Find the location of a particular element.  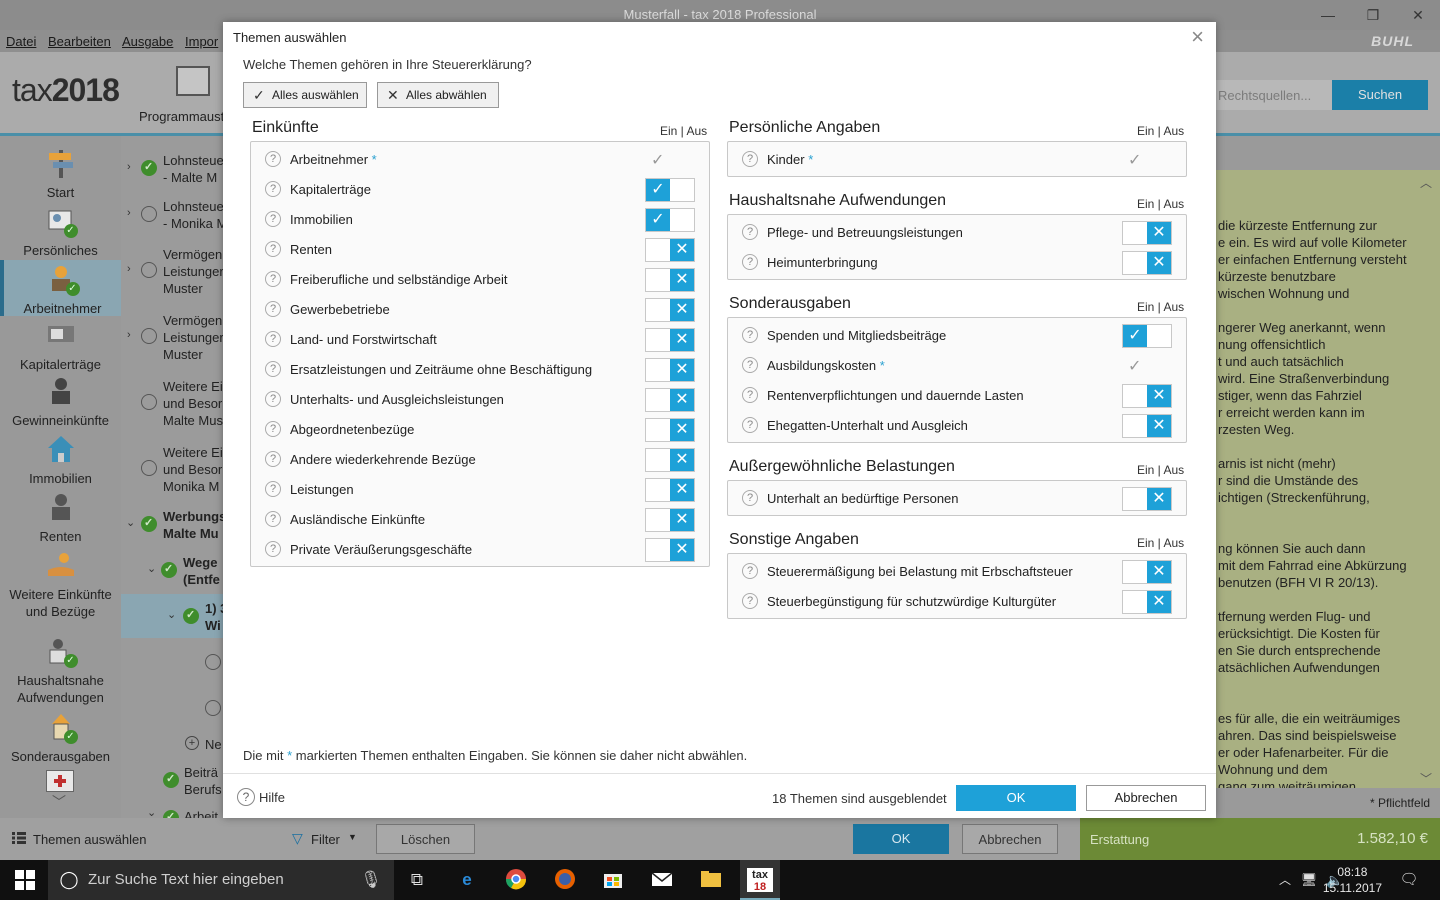

program-label: Programmaust is located at coordinates (181, 116).